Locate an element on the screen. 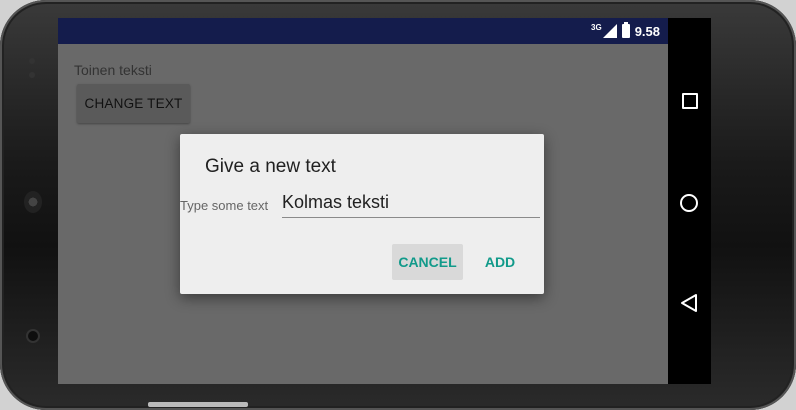 The width and height of the screenshot is (796, 410). dialog-title: Give a new text is located at coordinates (270, 166).